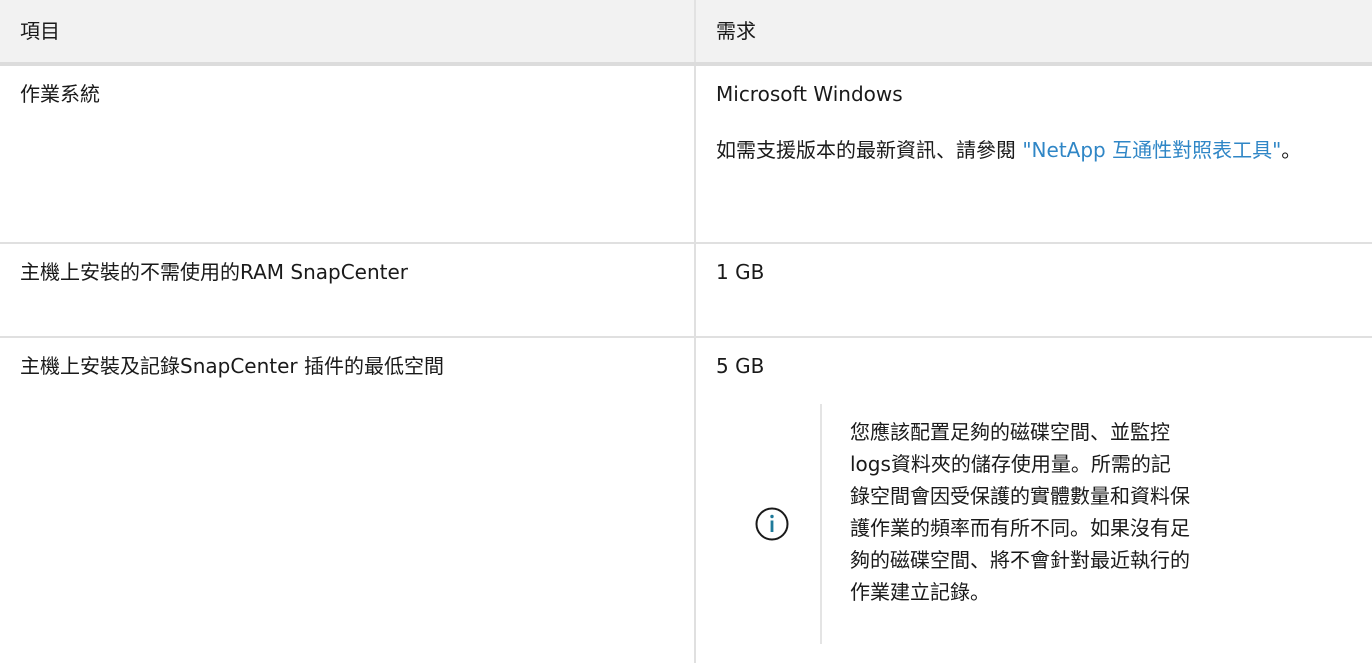 The height and width of the screenshot is (671, 1372). I want to click on os-note-suffix: 。, so click(1291, 150).